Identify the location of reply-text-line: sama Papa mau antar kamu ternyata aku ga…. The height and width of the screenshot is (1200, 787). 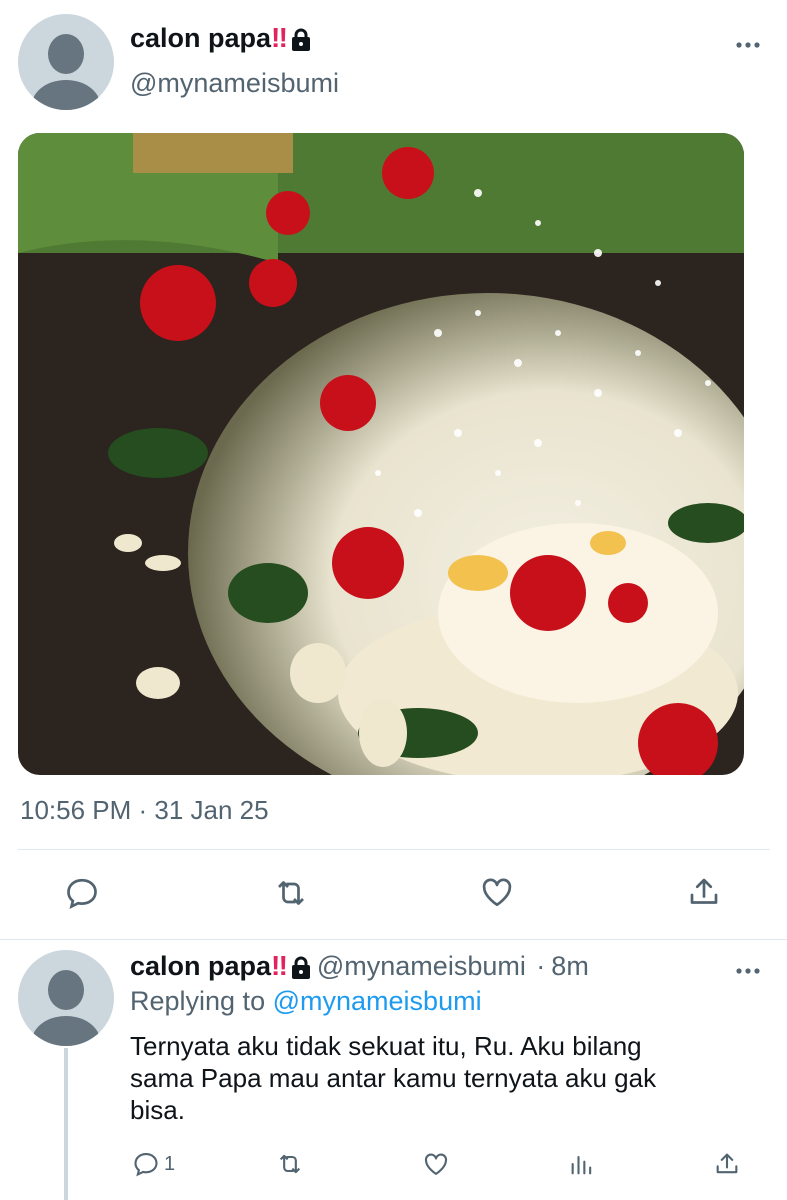
(393, 1078).